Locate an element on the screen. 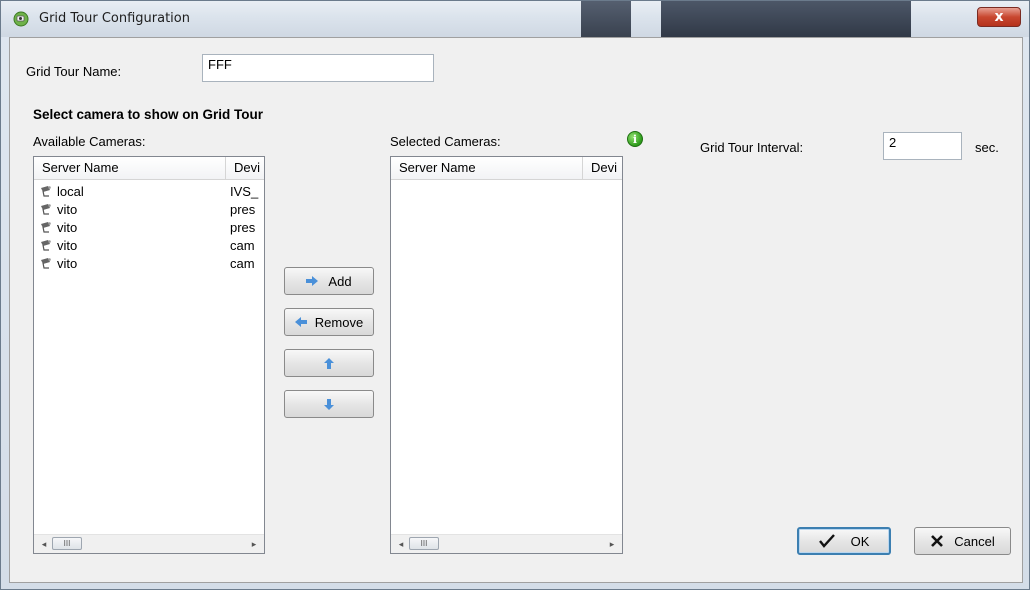 The height and width of the screenshot is (590, 1030). x-icon is located at coordinates (937, 541).